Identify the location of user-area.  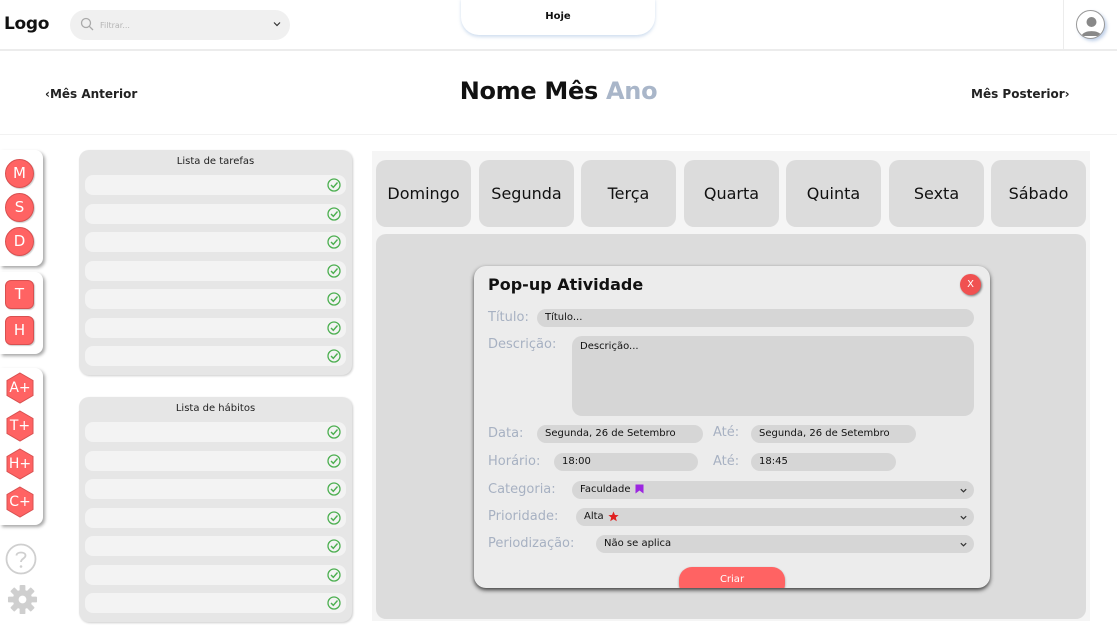
(1090, 25).